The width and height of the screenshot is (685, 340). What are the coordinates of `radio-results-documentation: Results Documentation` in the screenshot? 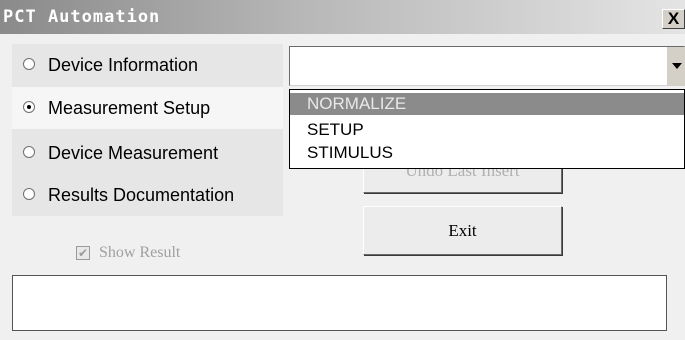 It's located at (147, 195).